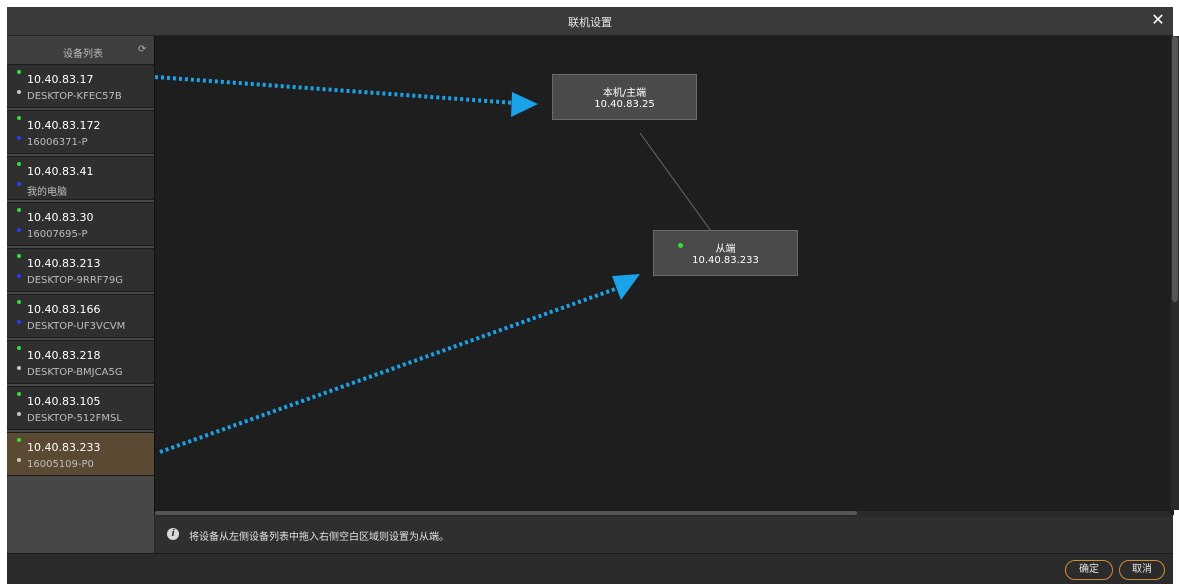 This screenshot has width=1179, height=584. I want to click on title-bar: 联机设置 ✕, so click(590, 21).